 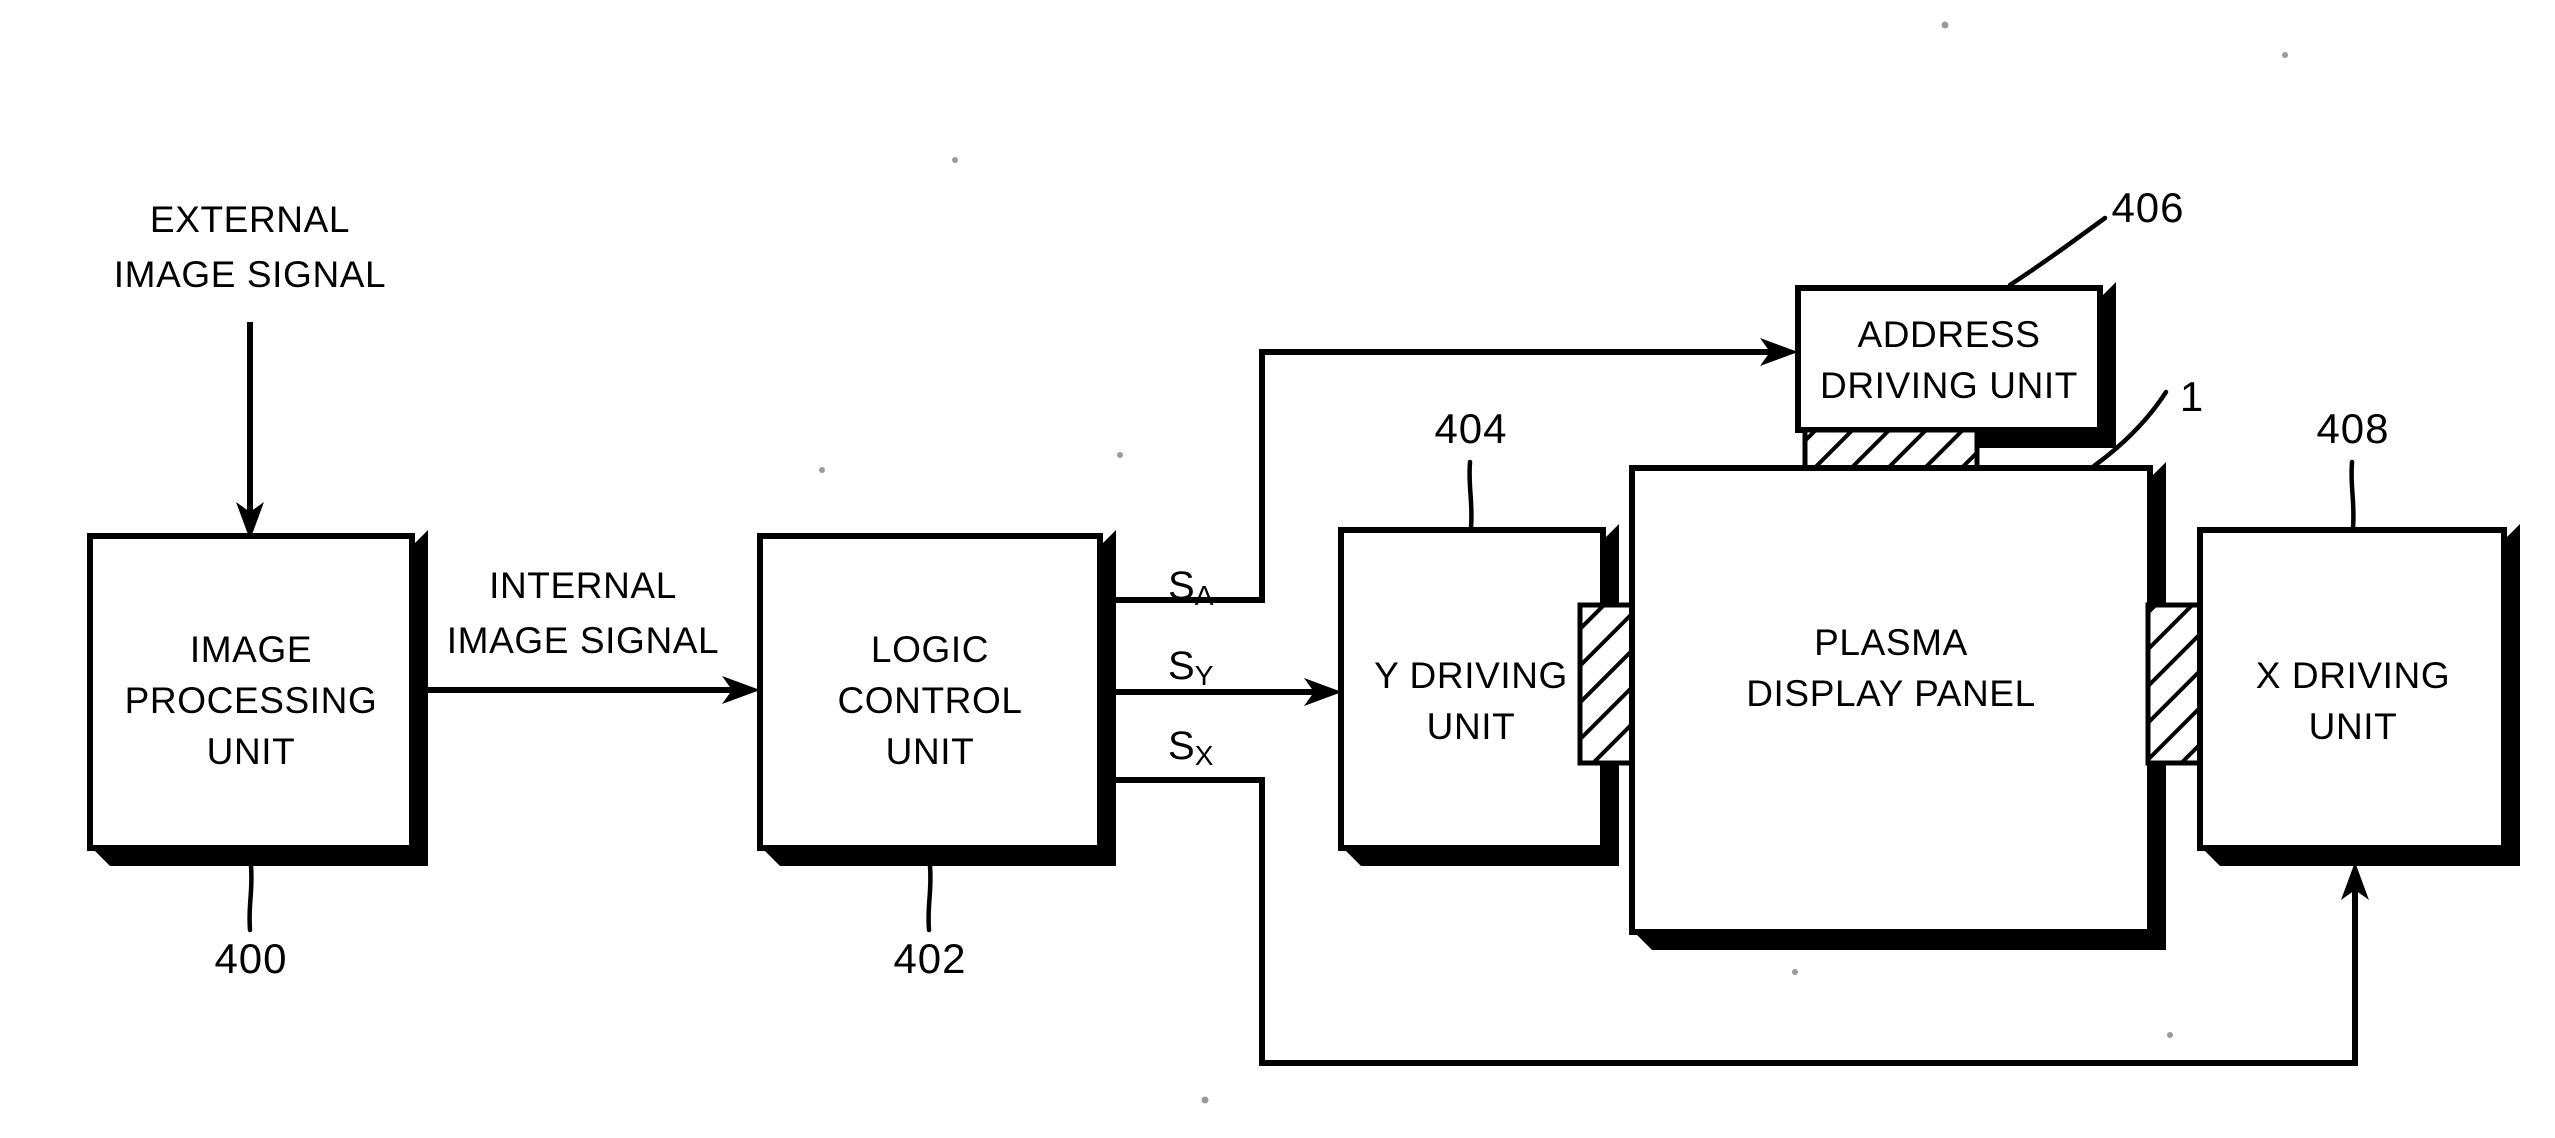 What do you see at coordinates (2192, 396) in the screenshot?
I see `reference-numeral-1: 1` at bounding box center [2192, 396].